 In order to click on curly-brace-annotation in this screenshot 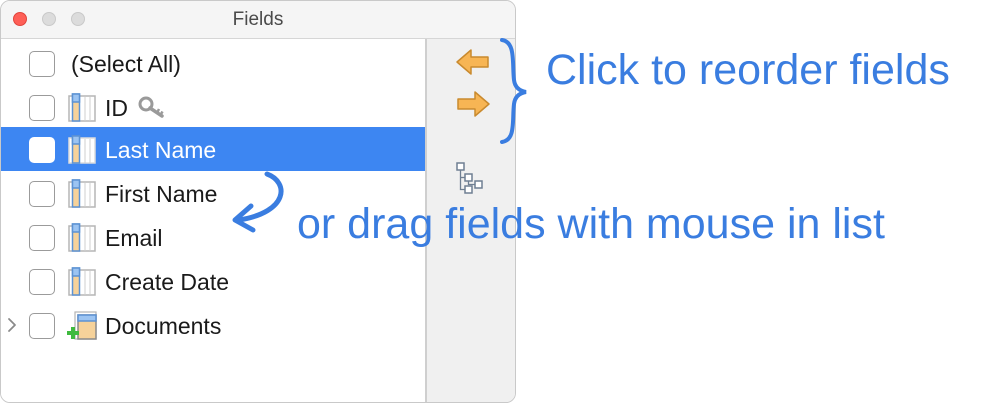, I will do `click(513, 91)`.